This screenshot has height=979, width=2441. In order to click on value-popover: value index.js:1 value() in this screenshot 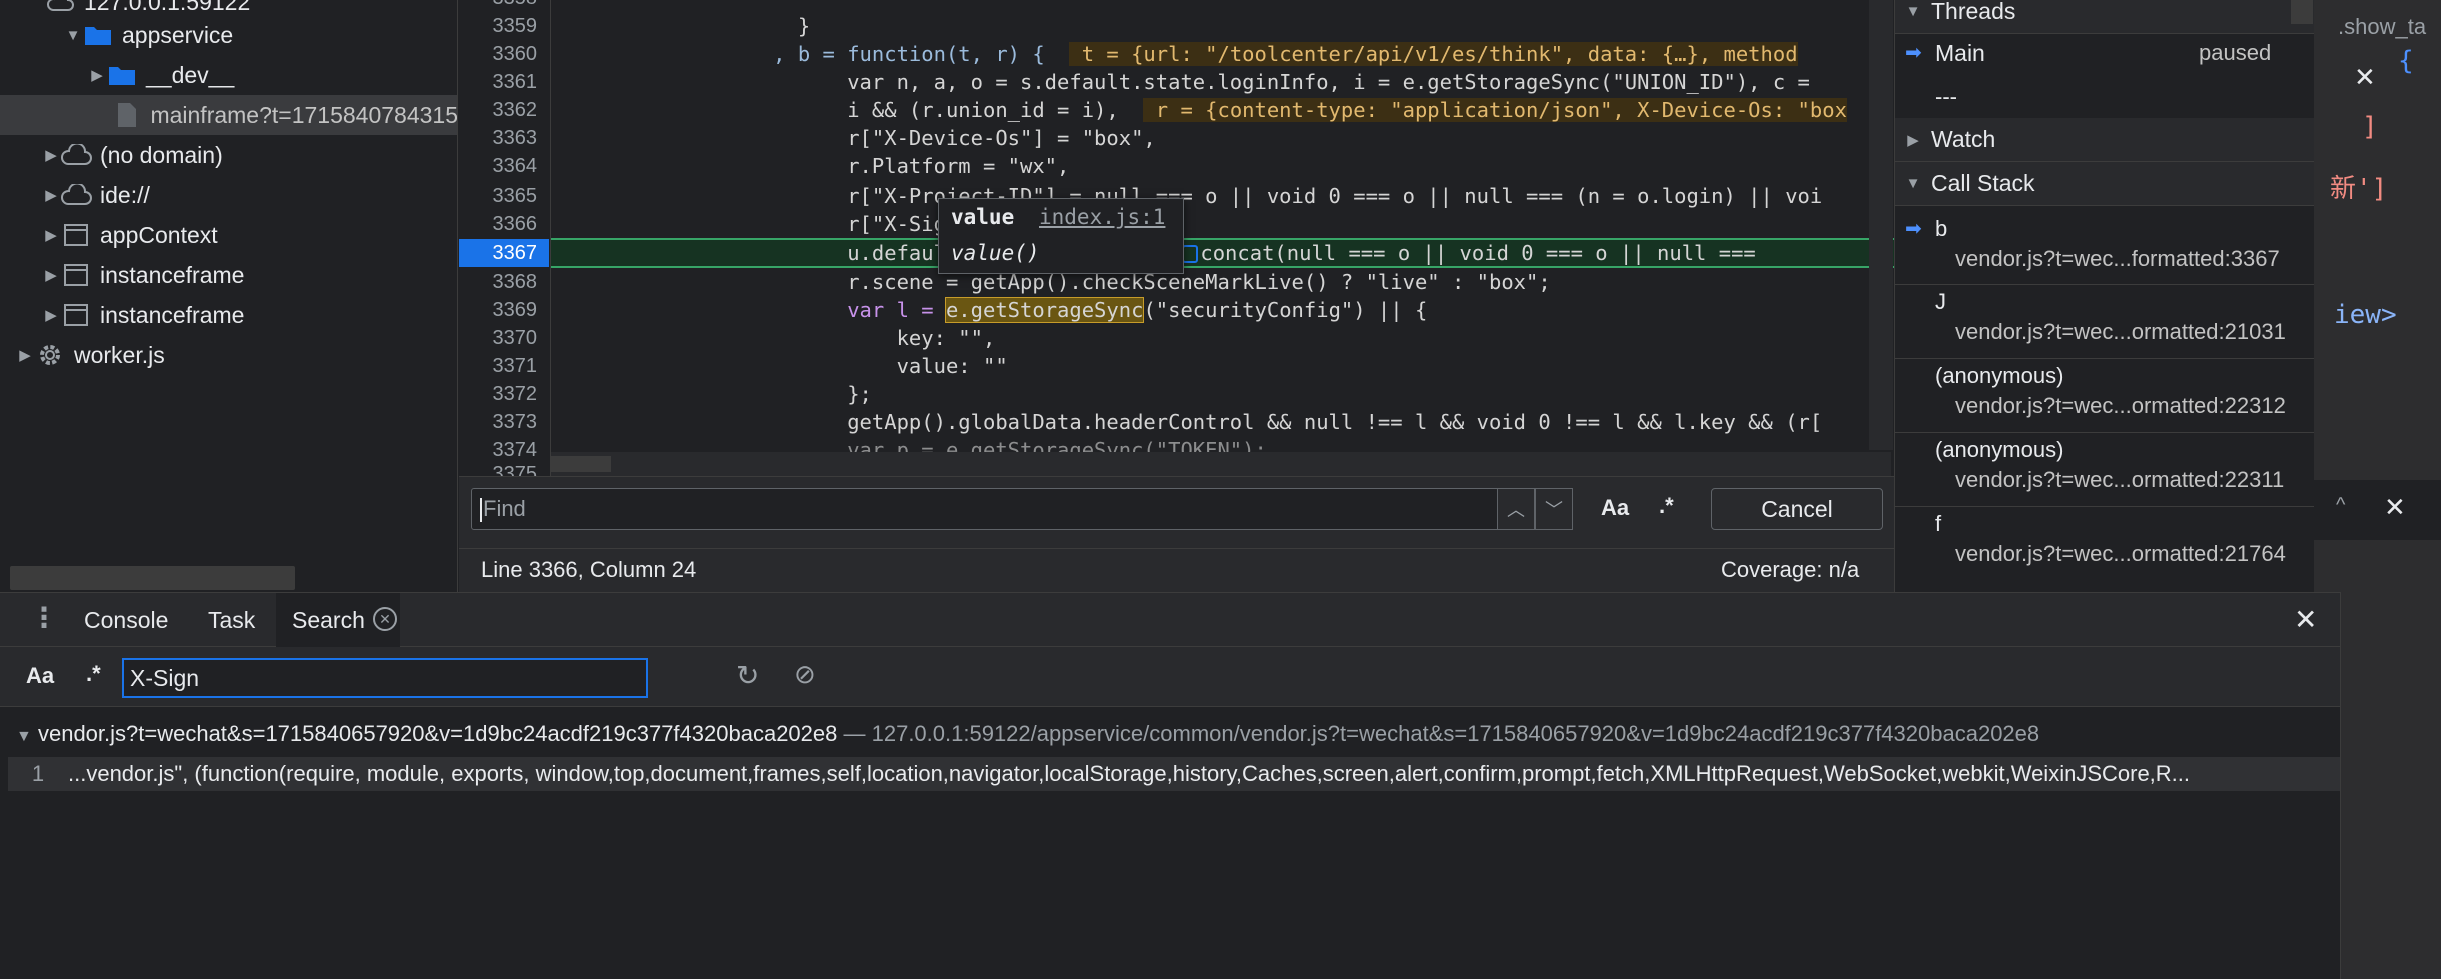, I will do `click(1061, 236)`.